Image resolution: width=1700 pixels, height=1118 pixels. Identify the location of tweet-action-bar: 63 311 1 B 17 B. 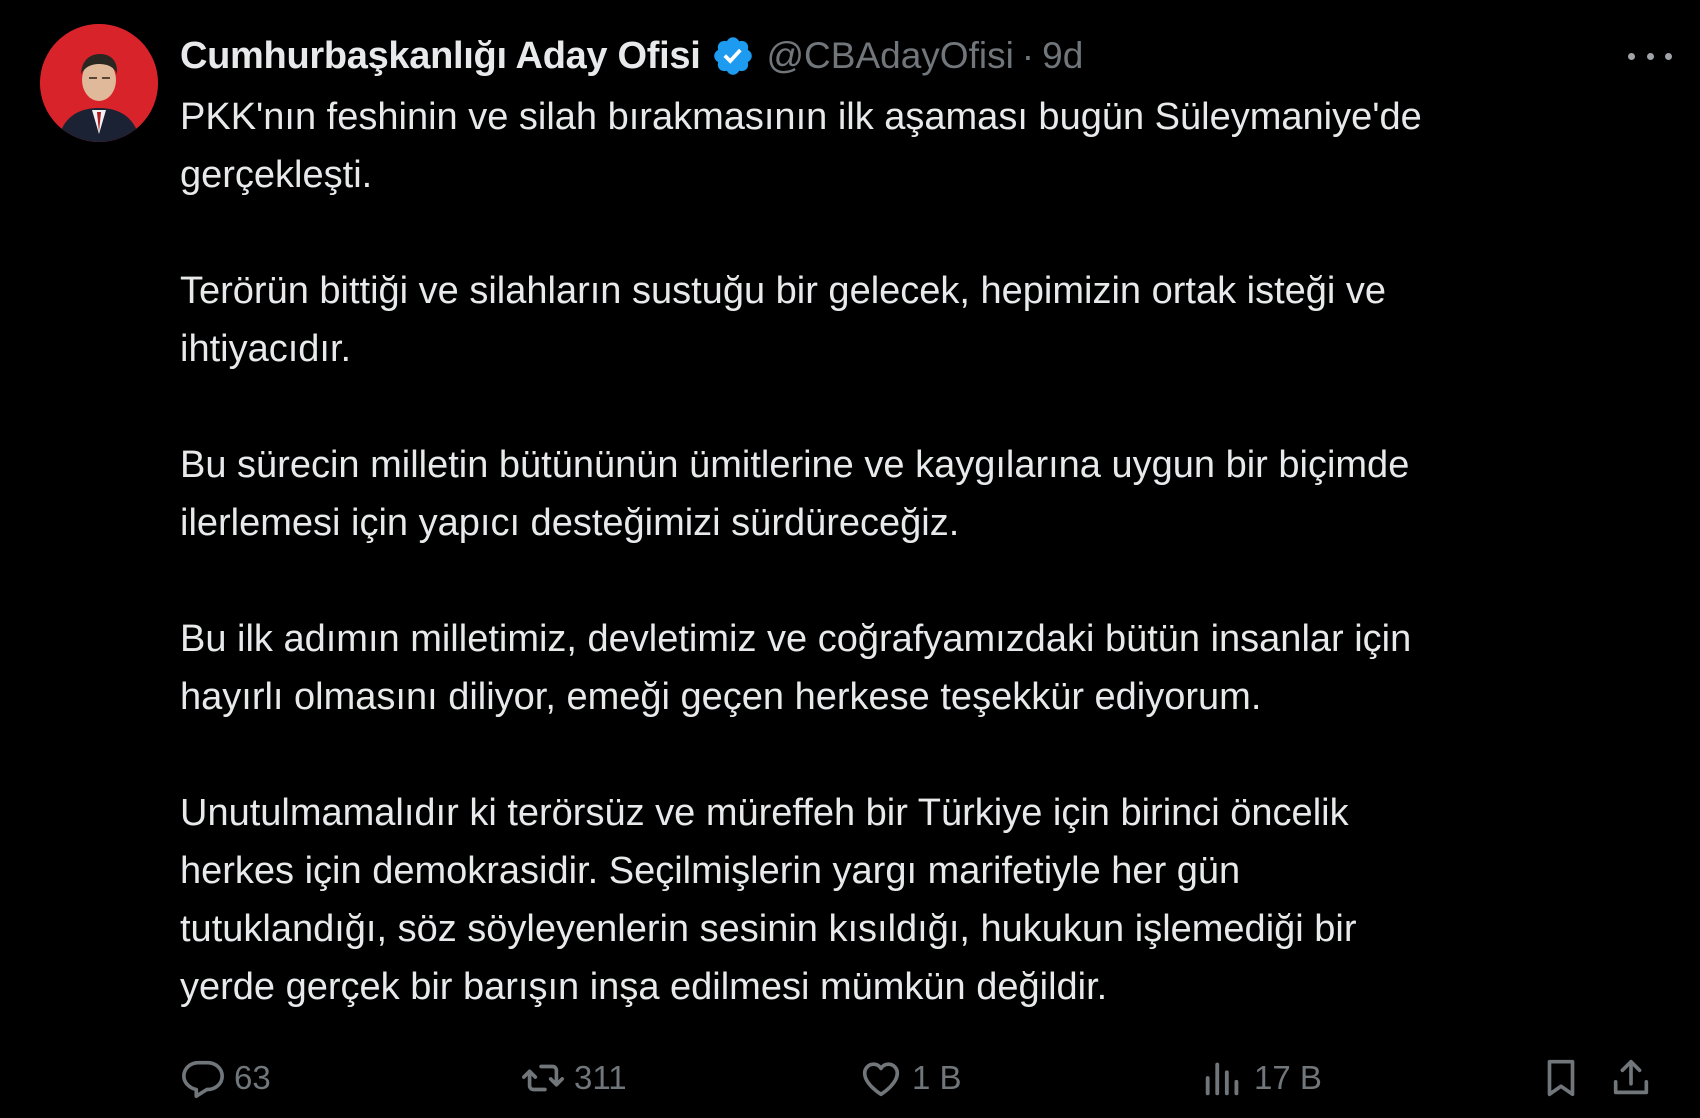
(920, 1078).